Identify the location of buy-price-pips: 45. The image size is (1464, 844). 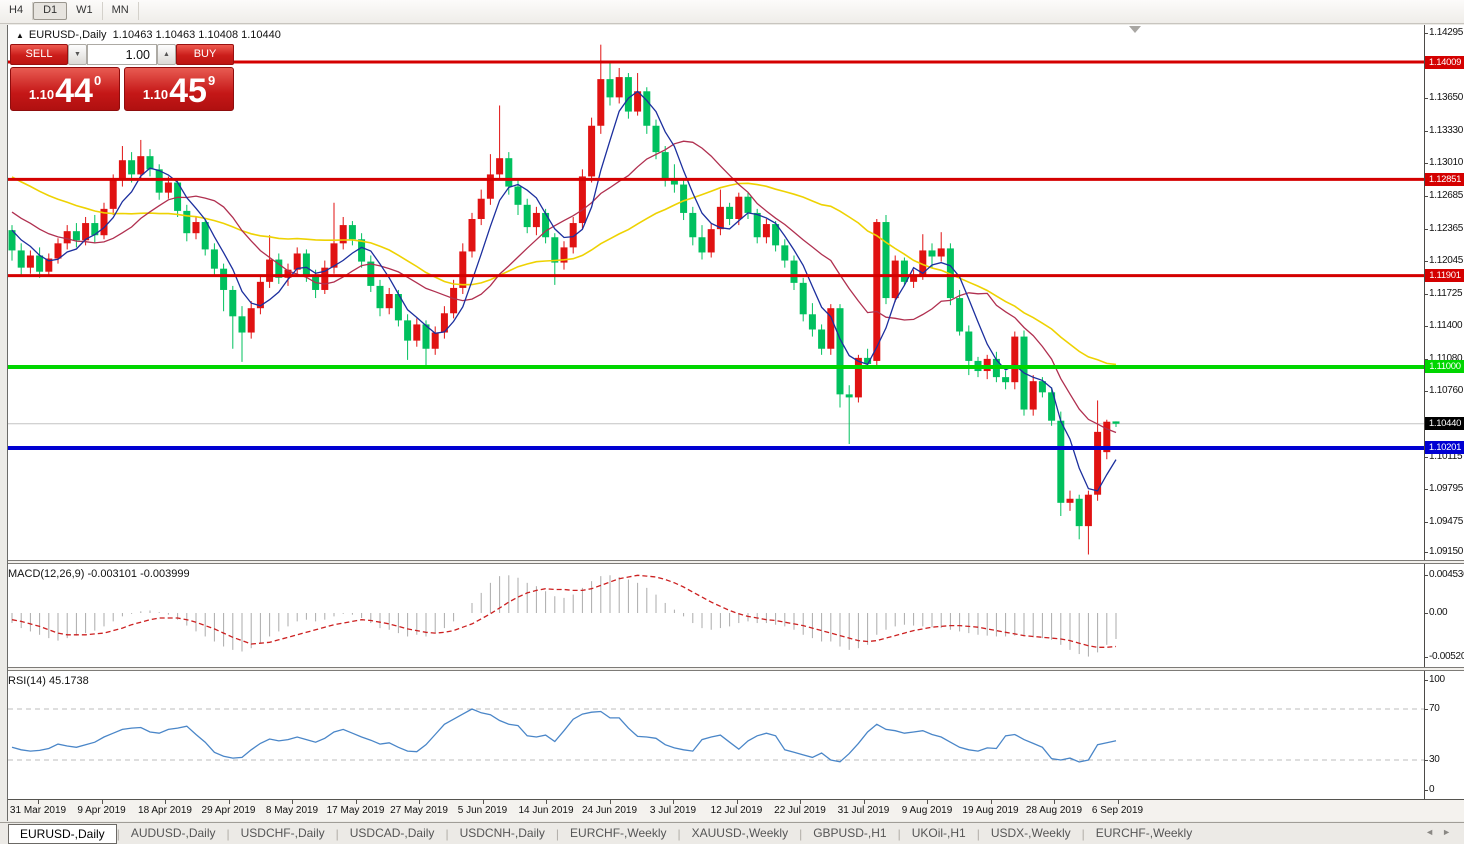
(188, 91).